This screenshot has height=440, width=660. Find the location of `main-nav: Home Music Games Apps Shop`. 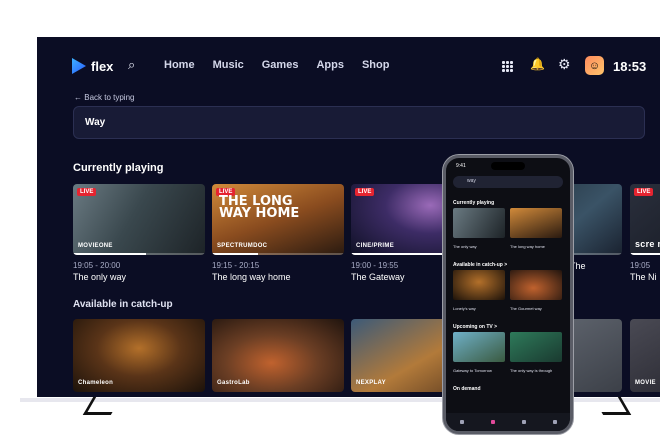

main-nav: Home Music Games Apps Shop is located at coordinates (276, 65).